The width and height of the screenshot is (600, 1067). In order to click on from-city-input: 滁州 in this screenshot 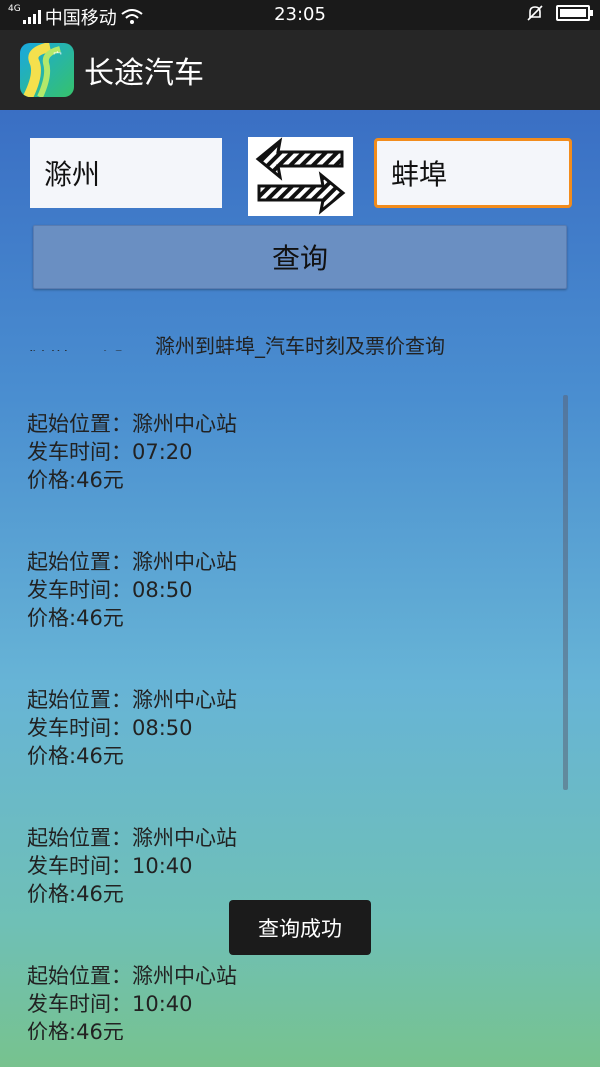, I will do `click(126, 173)`.